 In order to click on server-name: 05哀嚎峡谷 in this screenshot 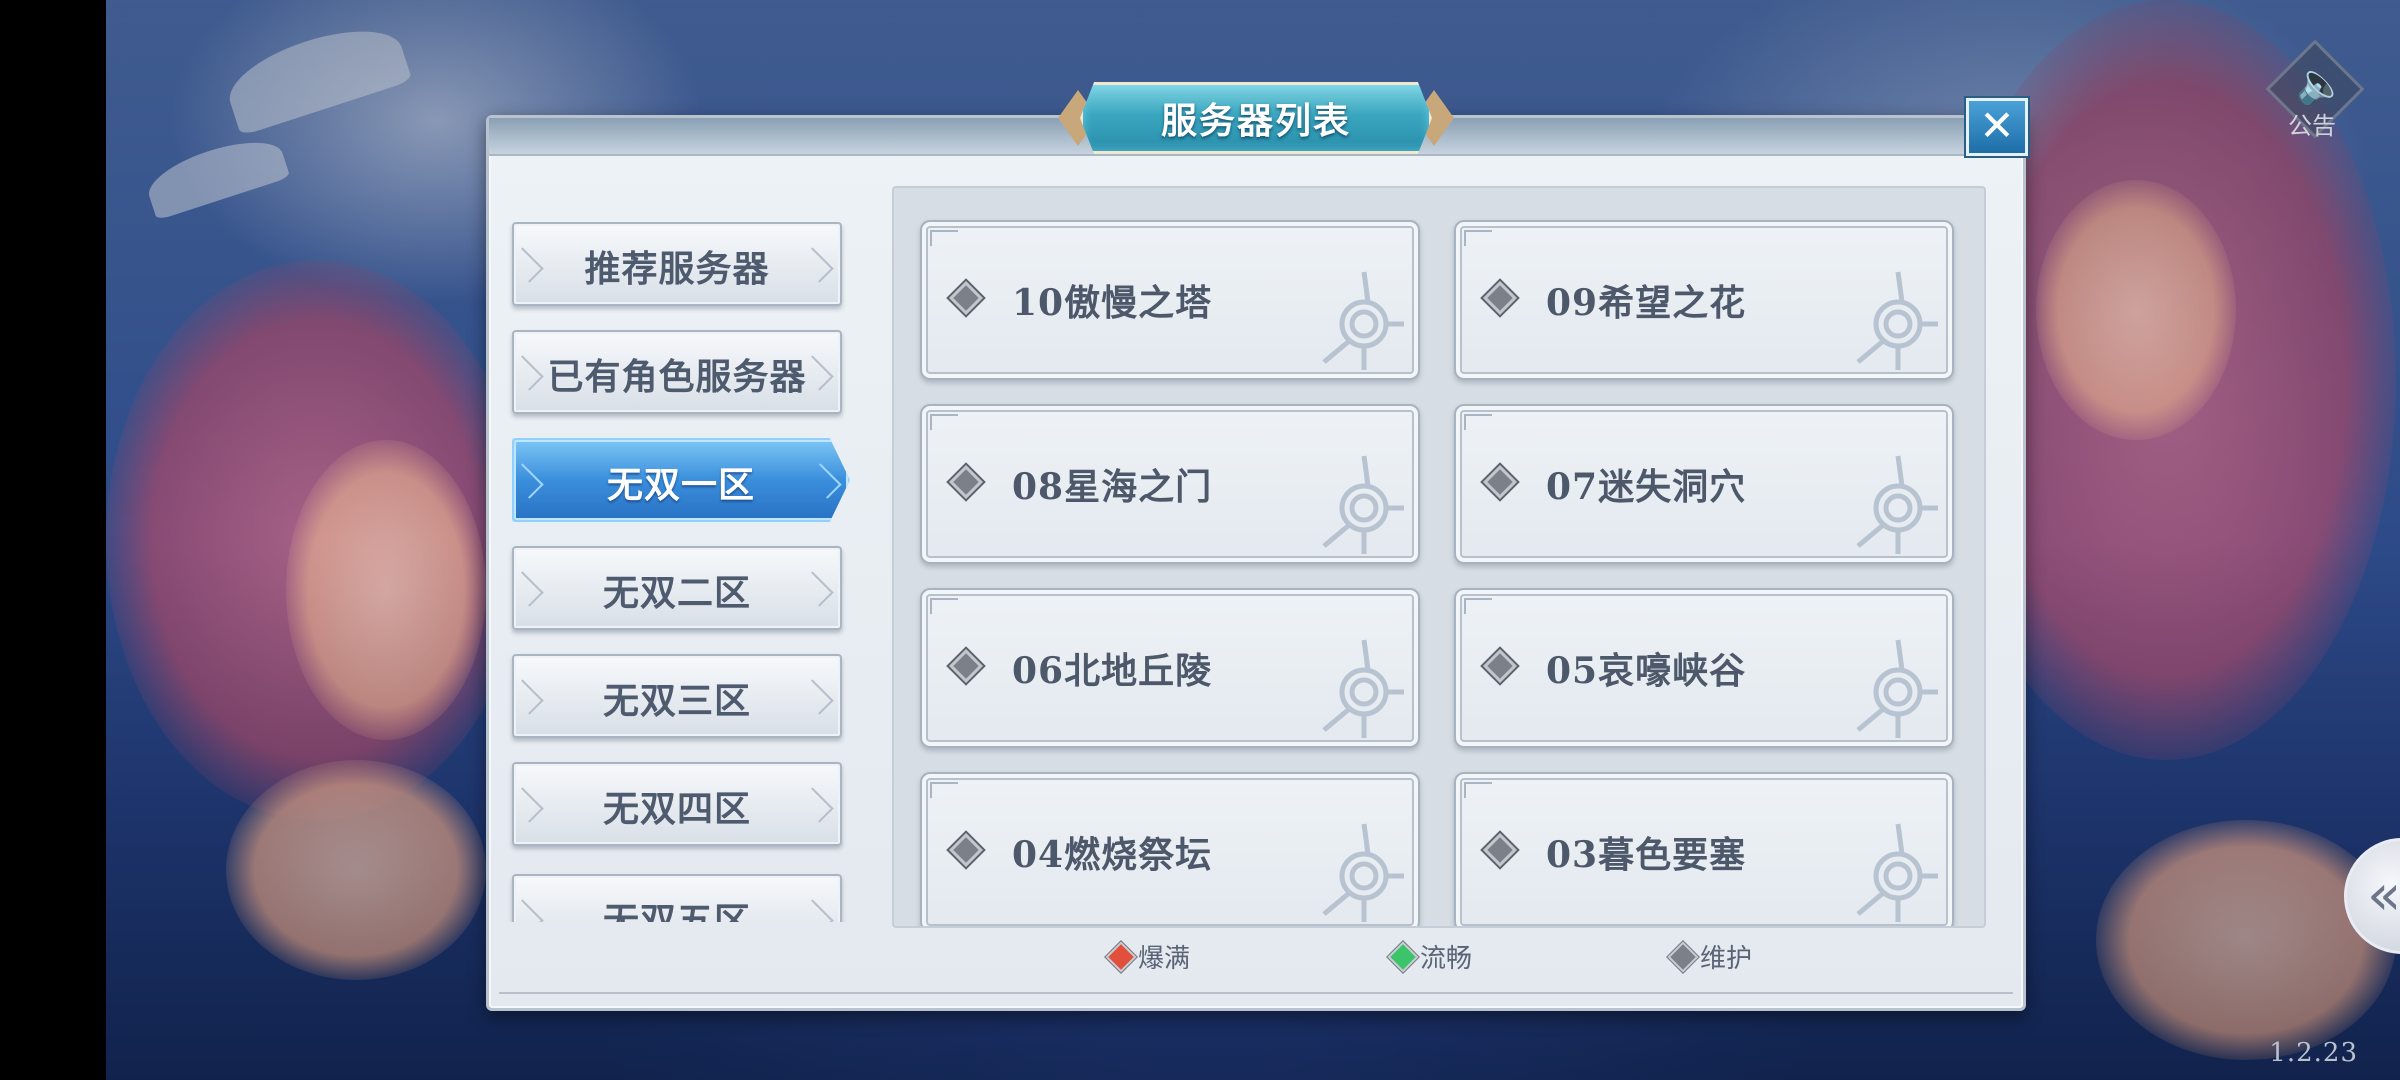, I will do `click(1646, 671)`.